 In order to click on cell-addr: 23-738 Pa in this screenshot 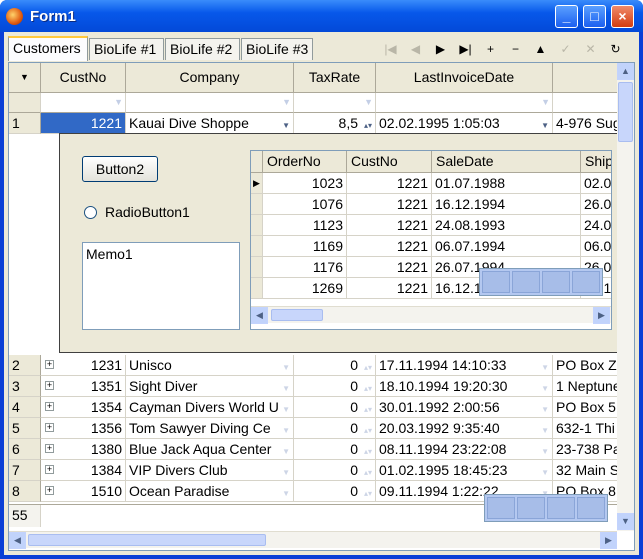, I will do `click(587, 449)`.